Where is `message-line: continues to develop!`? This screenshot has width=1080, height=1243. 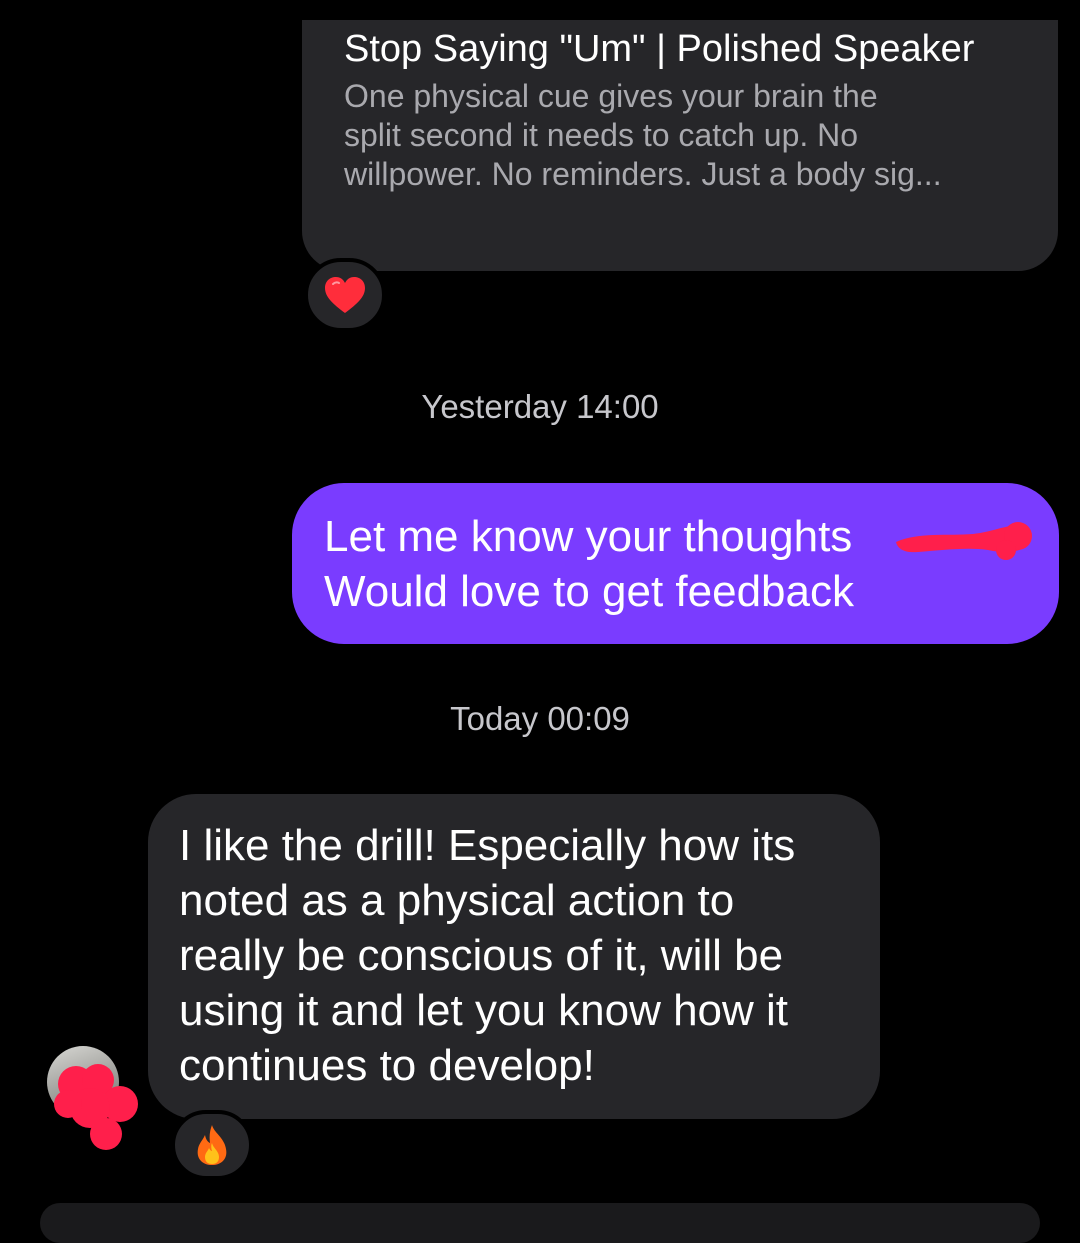 message-line: continues to develop! is located at coordinates (387, 1065).